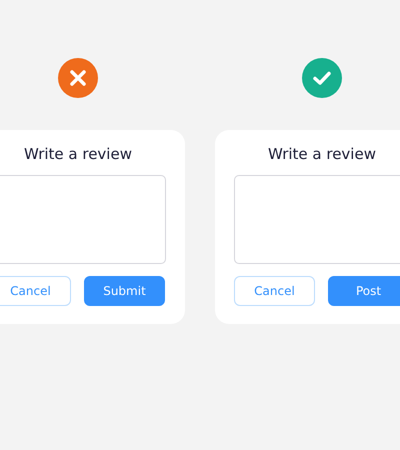 The width and height of the screenshot is (400, 450). I want to click on submit-button: Post, so click(364, 291).